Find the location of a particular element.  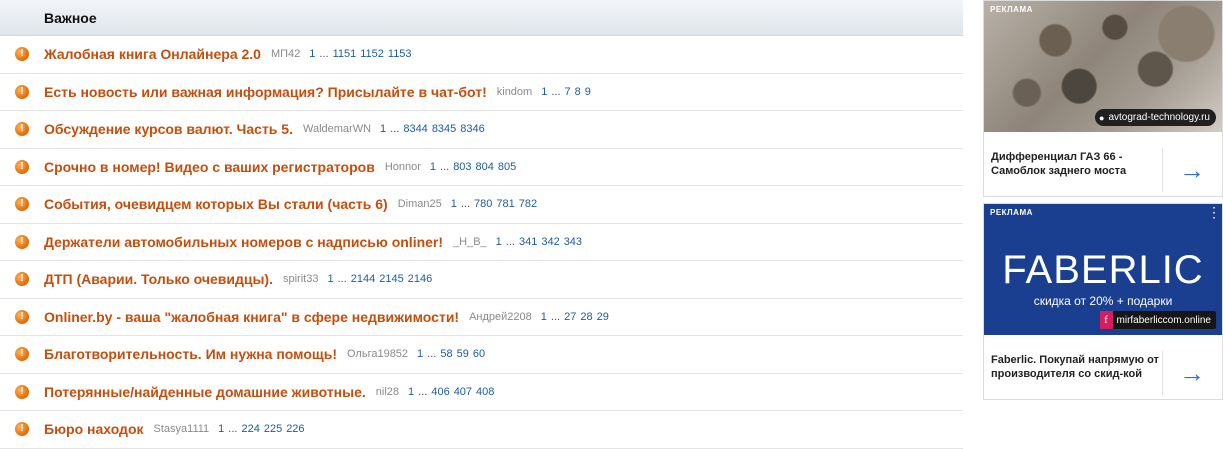

brand-logo-text: FABERLIC is located at coordinates (1103, 270).